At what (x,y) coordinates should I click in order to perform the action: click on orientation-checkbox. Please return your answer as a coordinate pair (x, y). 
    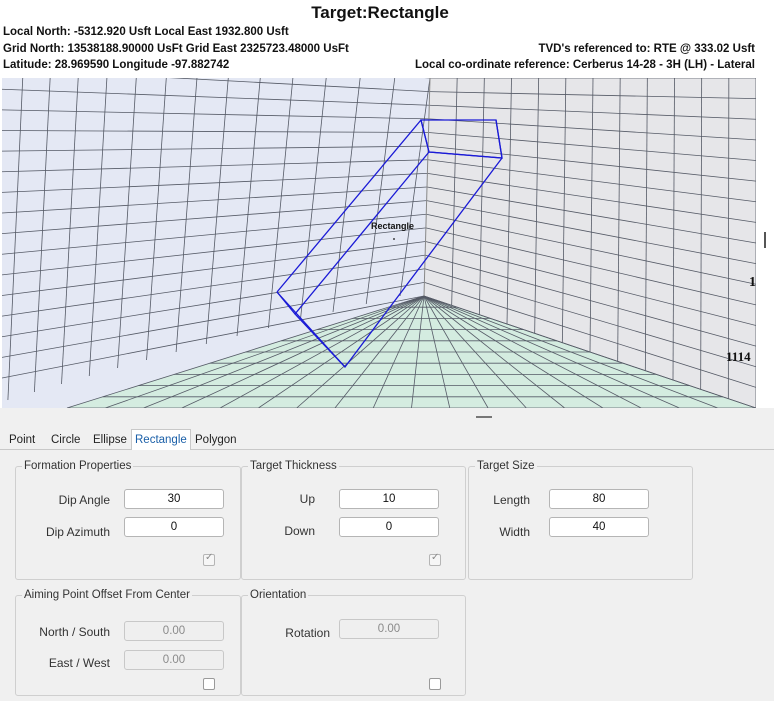
    Looking at the image, I should click on (435, 684).